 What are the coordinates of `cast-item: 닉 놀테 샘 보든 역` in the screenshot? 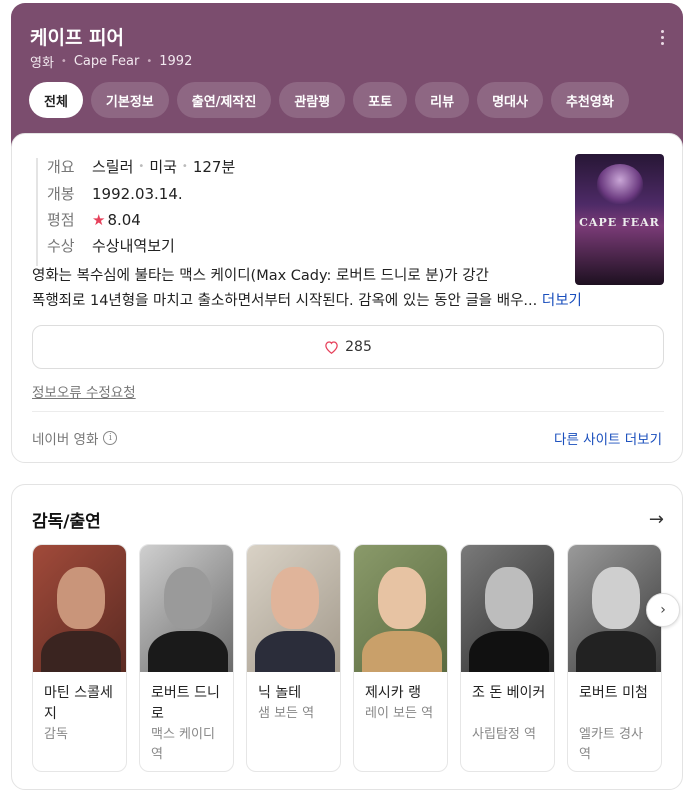 It's located at (293, 658).